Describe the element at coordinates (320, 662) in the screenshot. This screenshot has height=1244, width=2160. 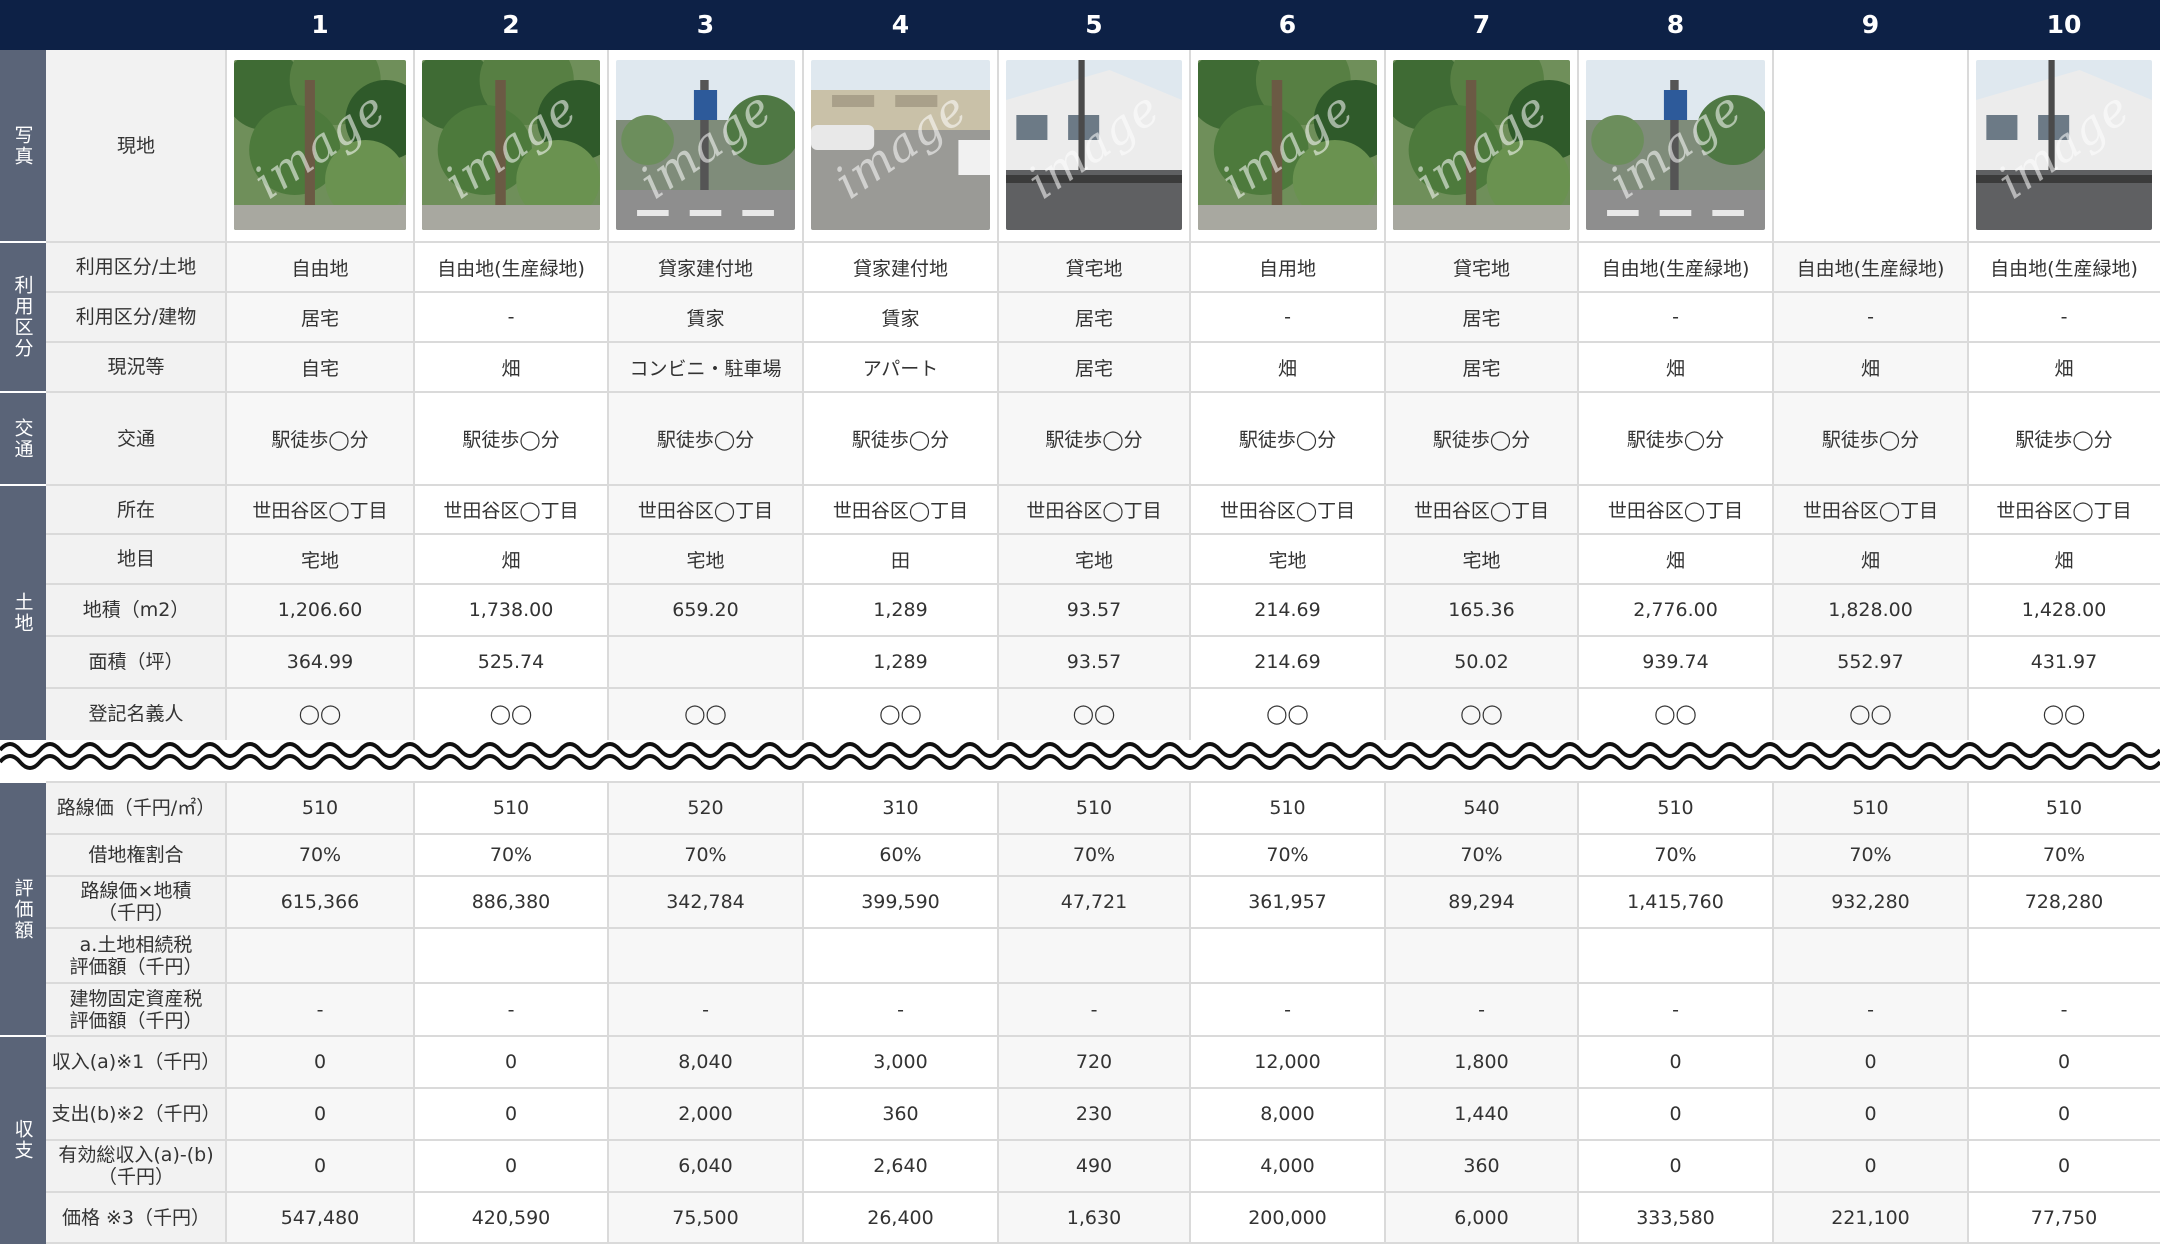
I see `table-cell: 364.99` at that location.